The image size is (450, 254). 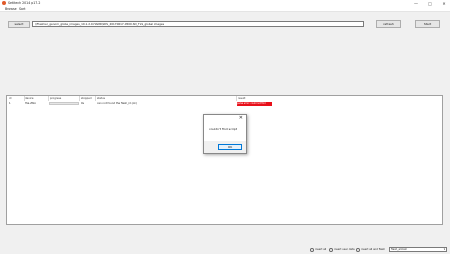 I want to click on radio-insert-all, so click(x=312, y=250).